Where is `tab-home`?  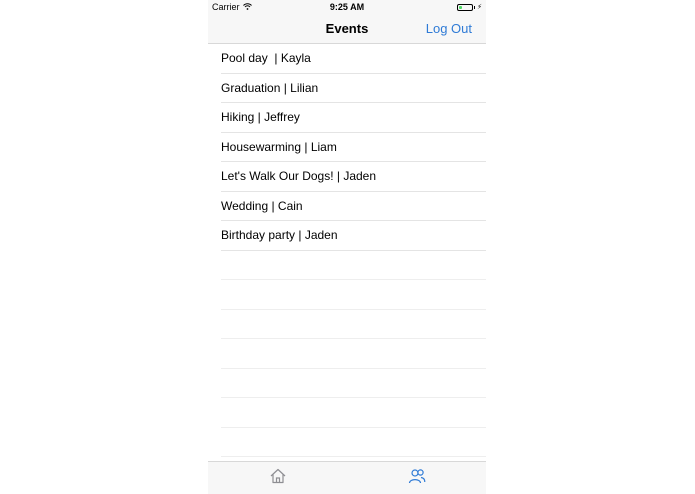 tab-home is located at coordinates (277, 478).